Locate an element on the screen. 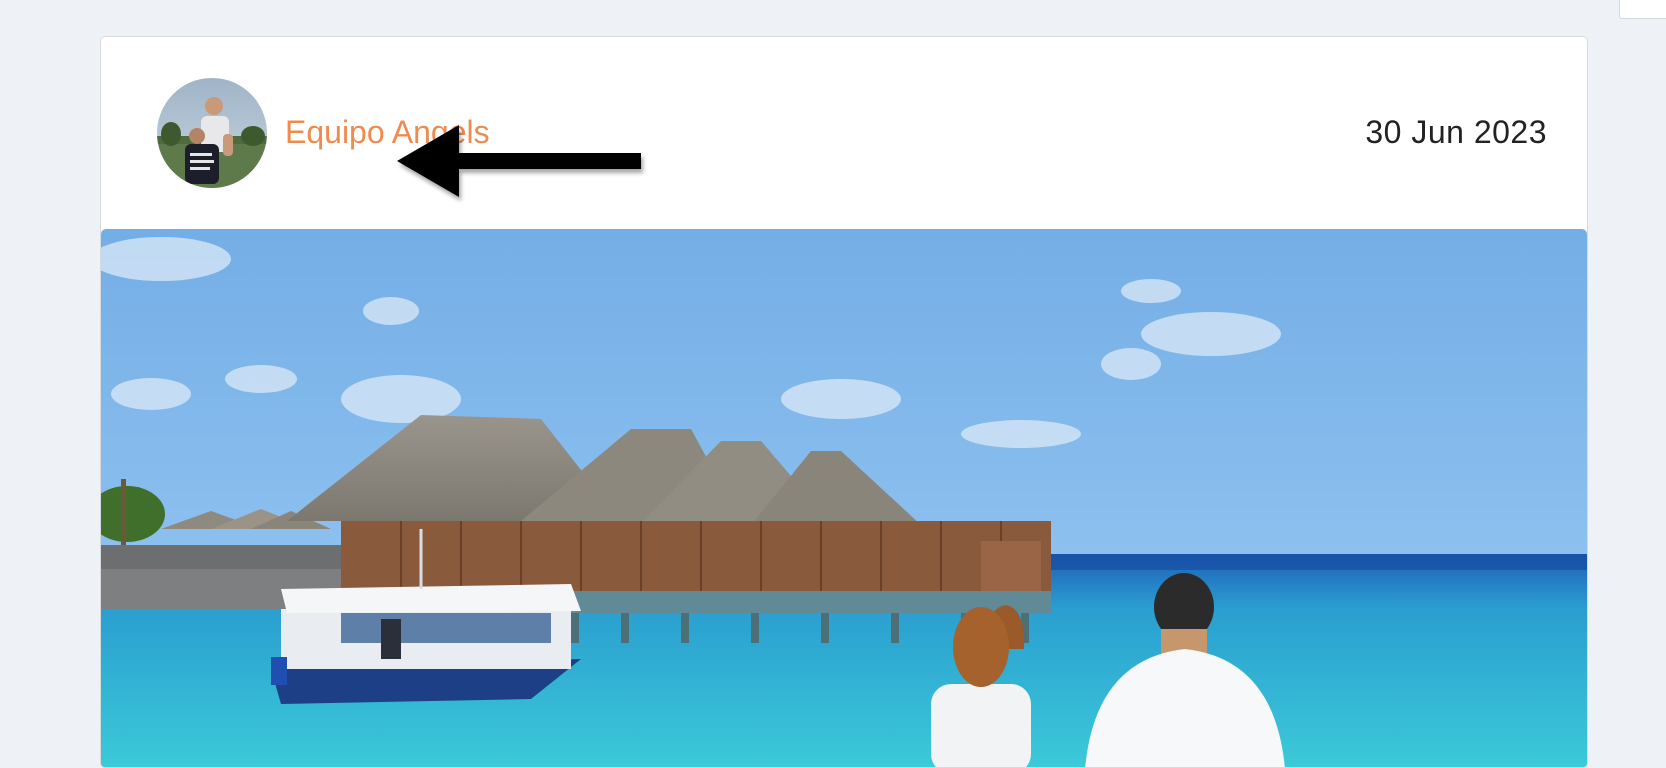  avatar-photo-icon is located at coordinates (212, 133).